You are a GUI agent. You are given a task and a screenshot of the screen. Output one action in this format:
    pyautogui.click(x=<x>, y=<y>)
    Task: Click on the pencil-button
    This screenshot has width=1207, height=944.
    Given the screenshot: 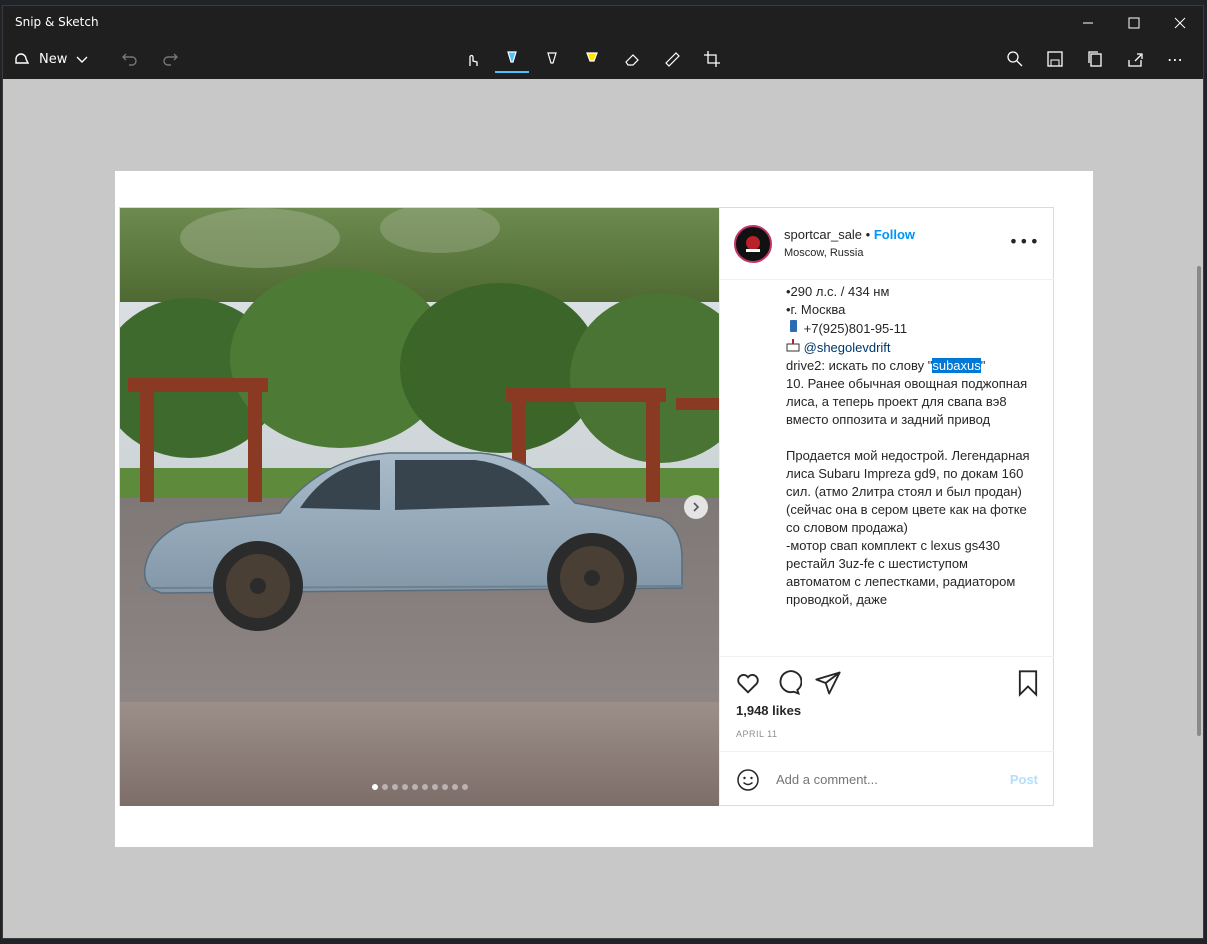 What is the action you would take?
    pyautogui.click(x=552, y=59)
    